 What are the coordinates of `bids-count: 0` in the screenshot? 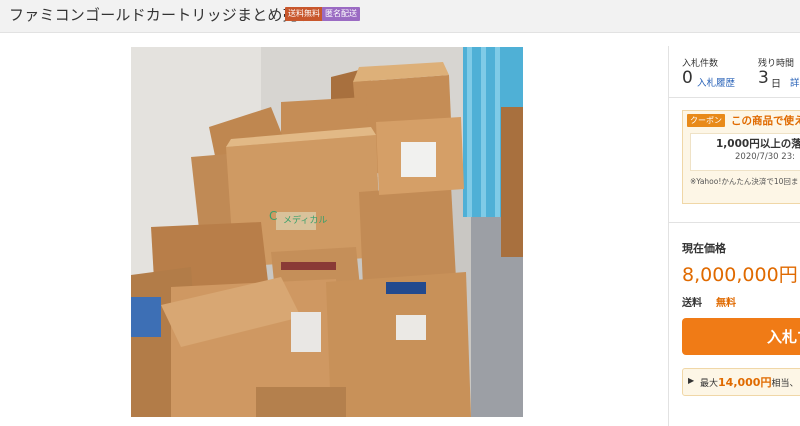 It's located at (687, 78).